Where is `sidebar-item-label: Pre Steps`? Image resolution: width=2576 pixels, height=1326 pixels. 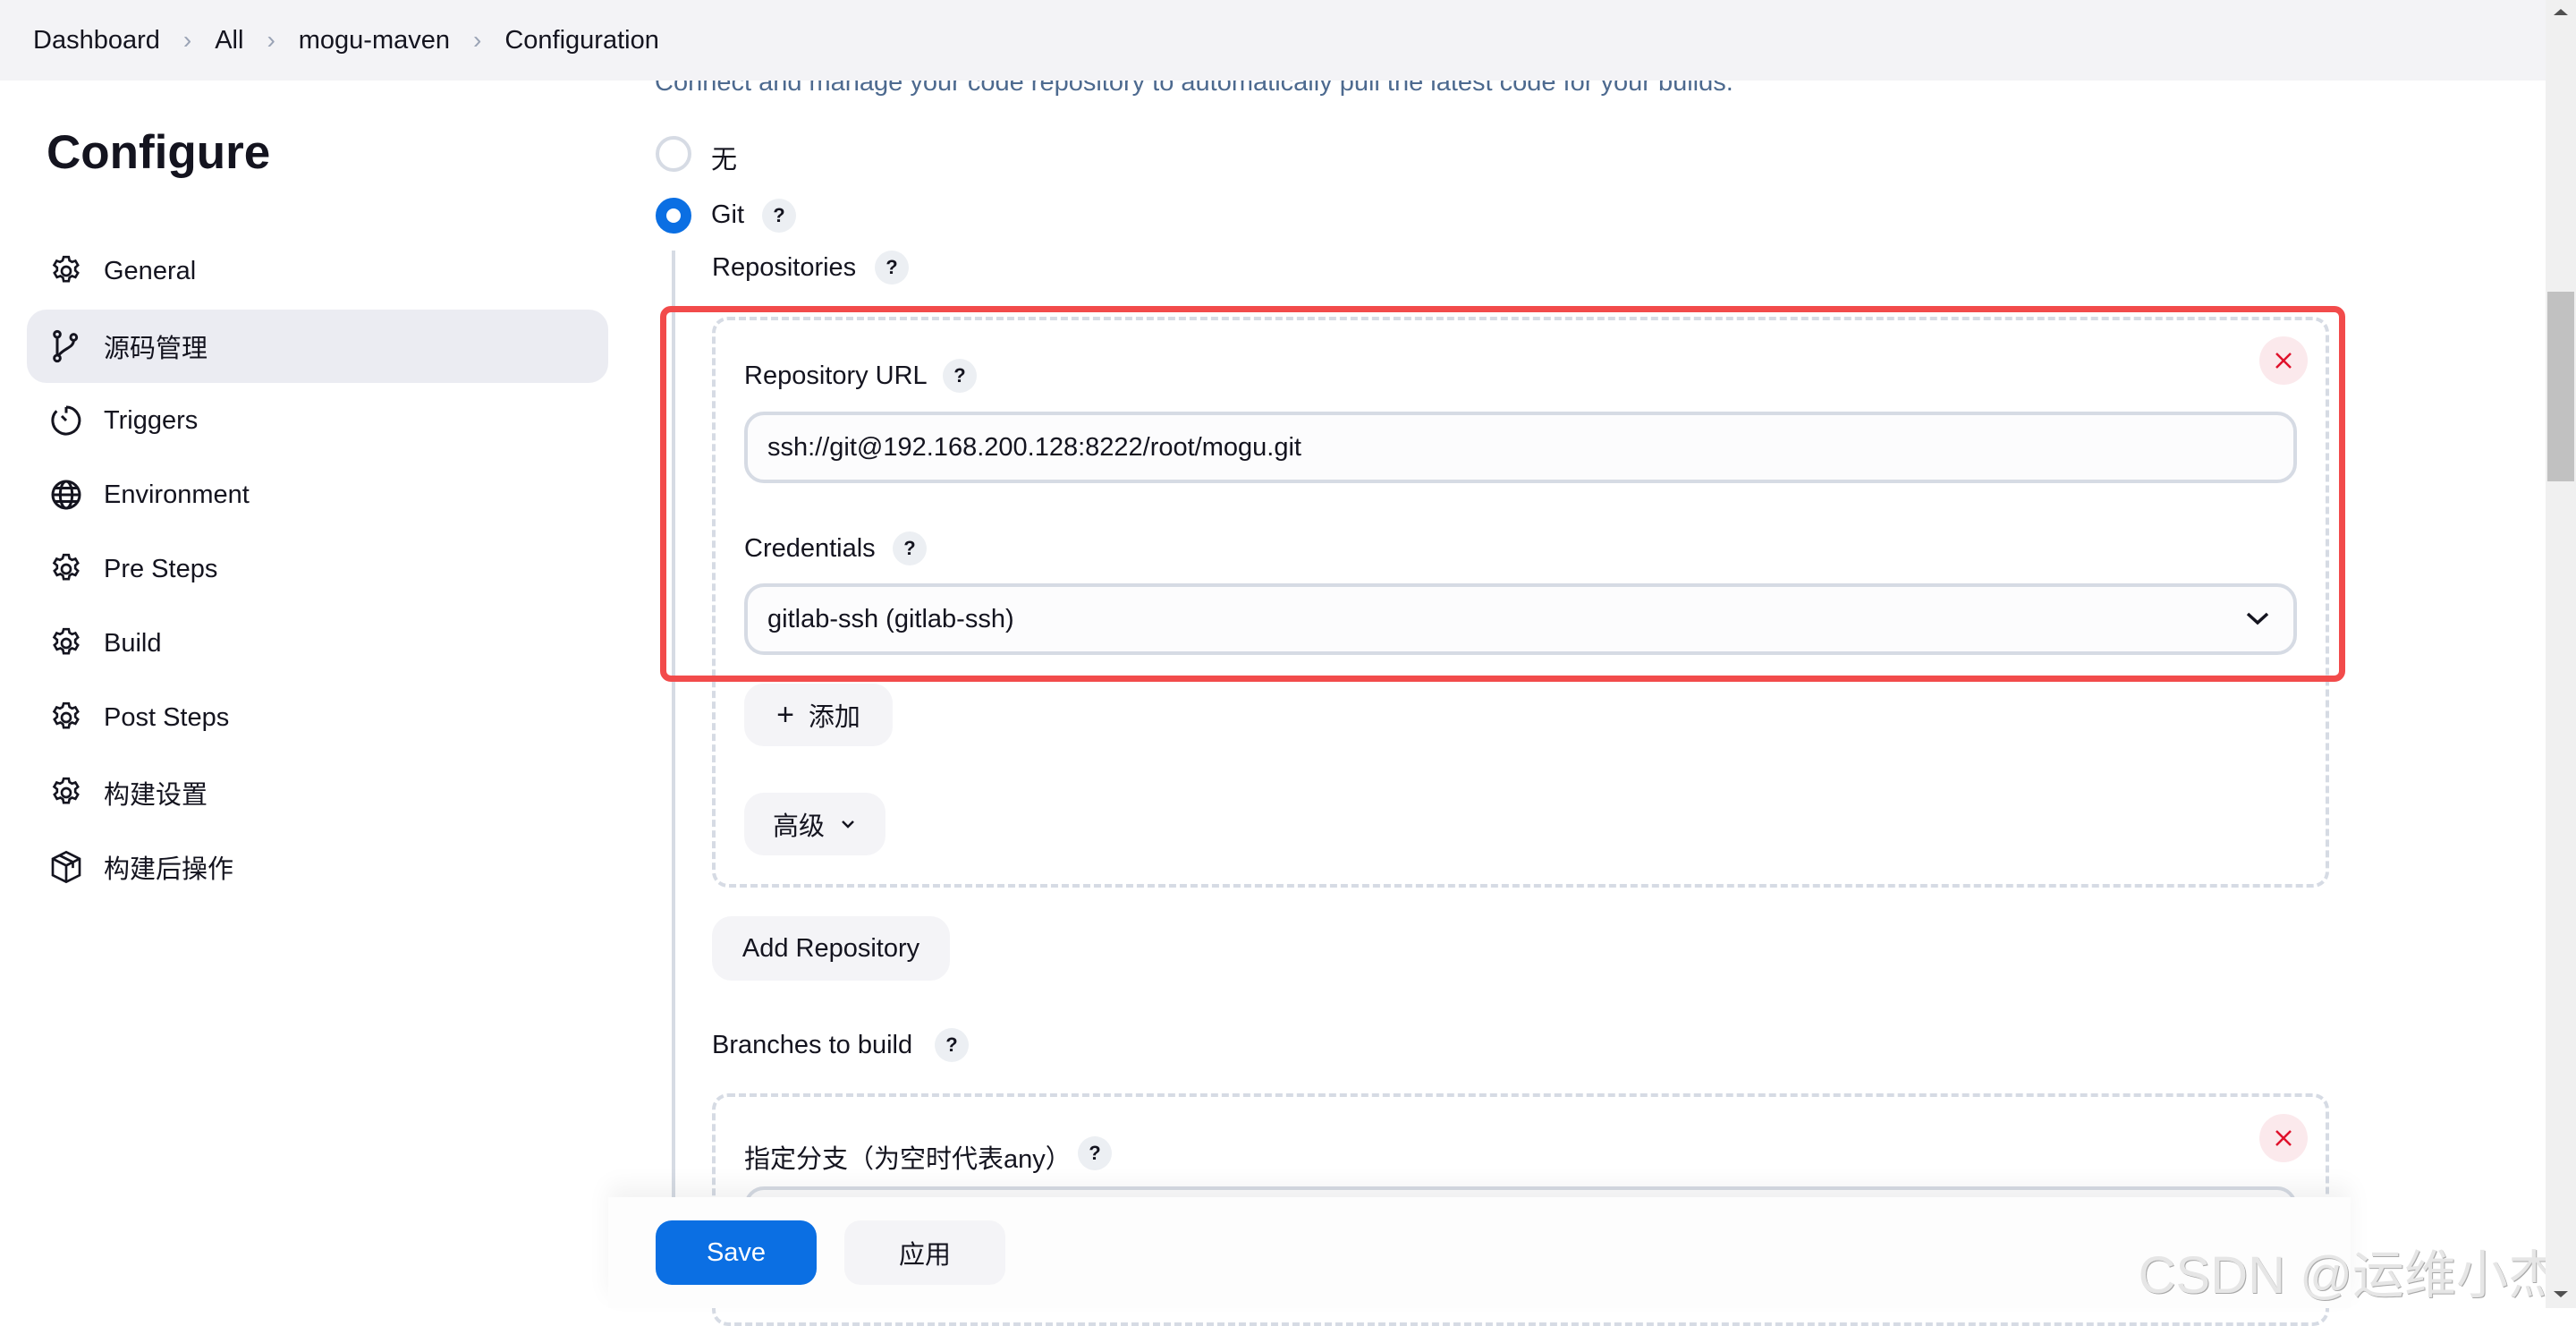 sidebar-item-label: Pre Steps is located at coordinates (161, 568).